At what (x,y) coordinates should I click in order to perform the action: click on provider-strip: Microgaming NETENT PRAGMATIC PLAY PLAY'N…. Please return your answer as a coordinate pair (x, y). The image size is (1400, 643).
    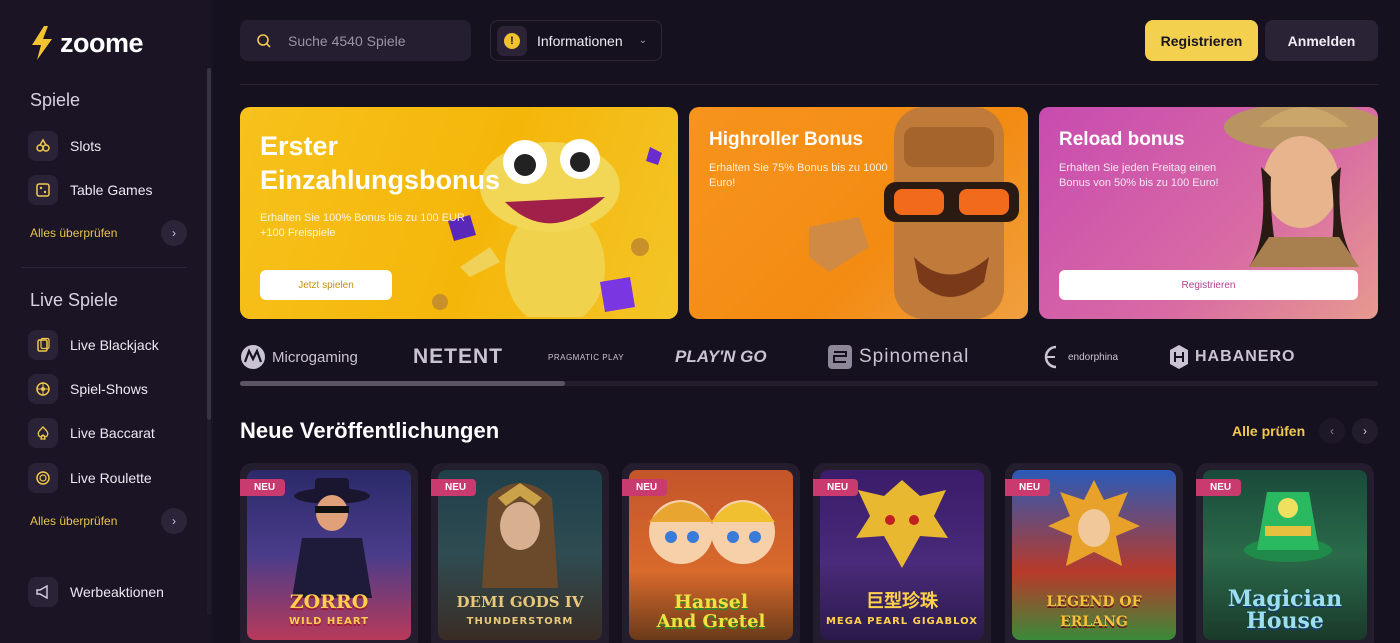
    Looking at the image, I should click on (809, 357).